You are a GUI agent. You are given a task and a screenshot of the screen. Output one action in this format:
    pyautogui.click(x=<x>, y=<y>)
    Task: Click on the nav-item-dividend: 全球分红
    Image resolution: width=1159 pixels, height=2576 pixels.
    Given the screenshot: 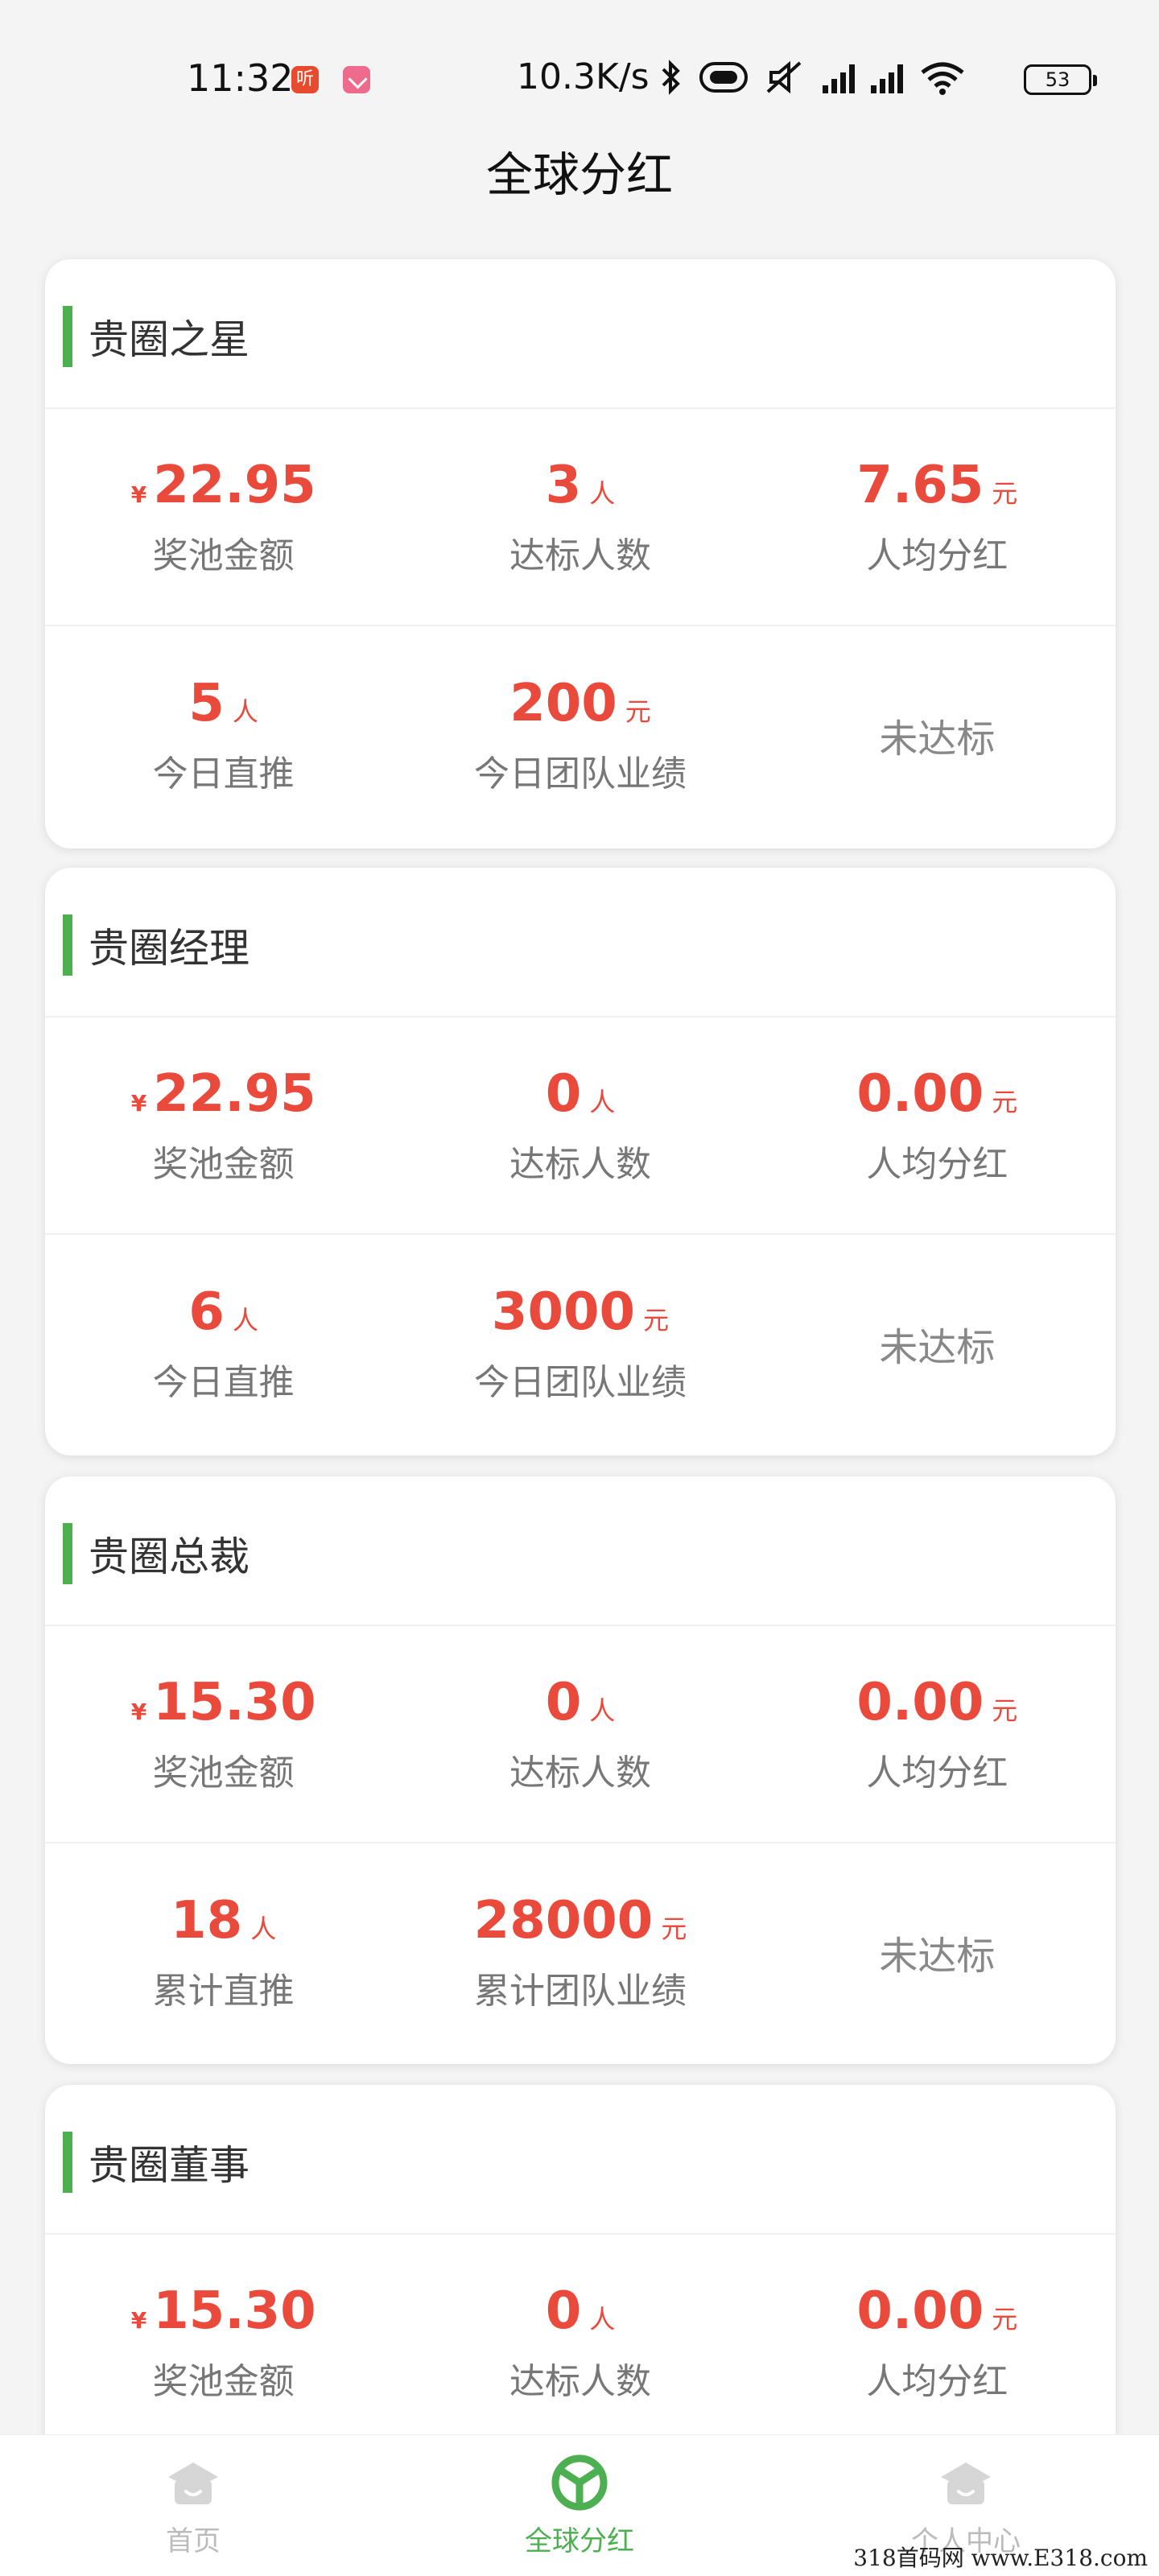 What is the action you would take?
    pyautogui.click(x=579, y=2505)
    